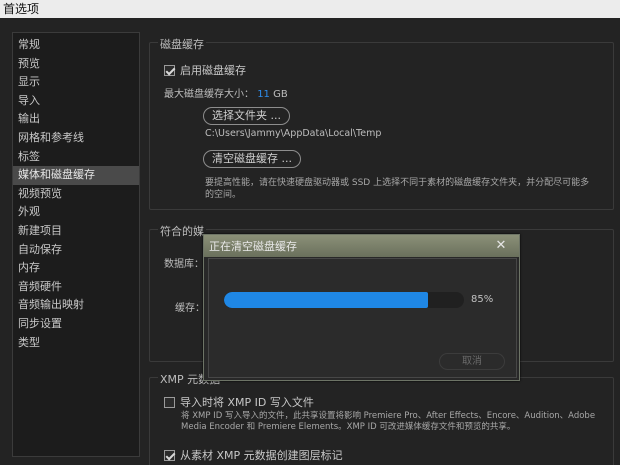 The height and width of the screenshot is (465, 620). Describe the element at coordinates (76, 101) in the screenshot. I see `sidebar-item: 导入` at that location.